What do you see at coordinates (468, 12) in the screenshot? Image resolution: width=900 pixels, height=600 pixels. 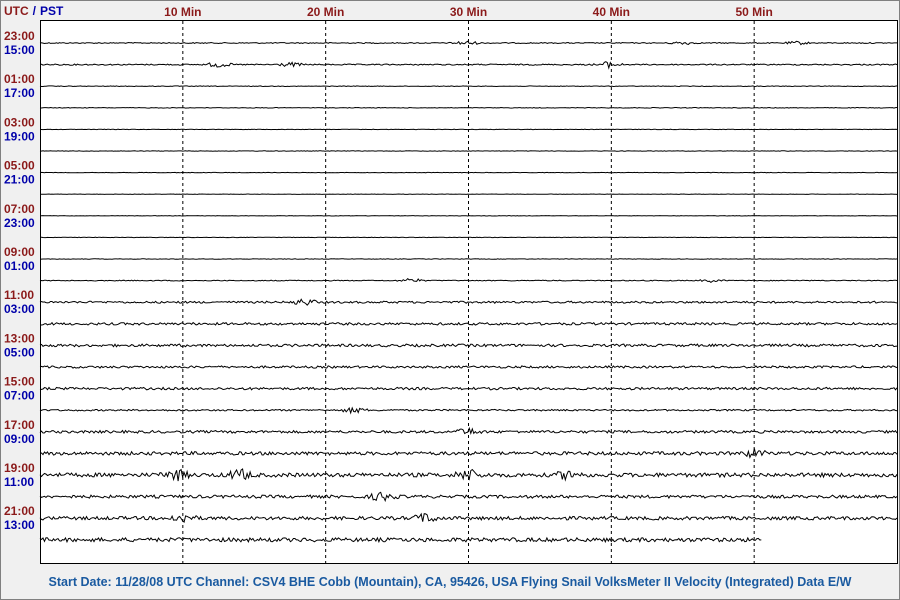 I see `minute-label: 30 Min` at bounding box center [468, 12].